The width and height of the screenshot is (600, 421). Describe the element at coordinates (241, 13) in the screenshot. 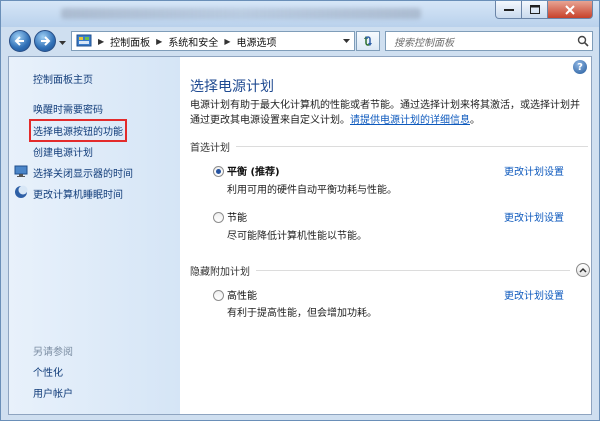

I see `blurred-title-area` at that location.